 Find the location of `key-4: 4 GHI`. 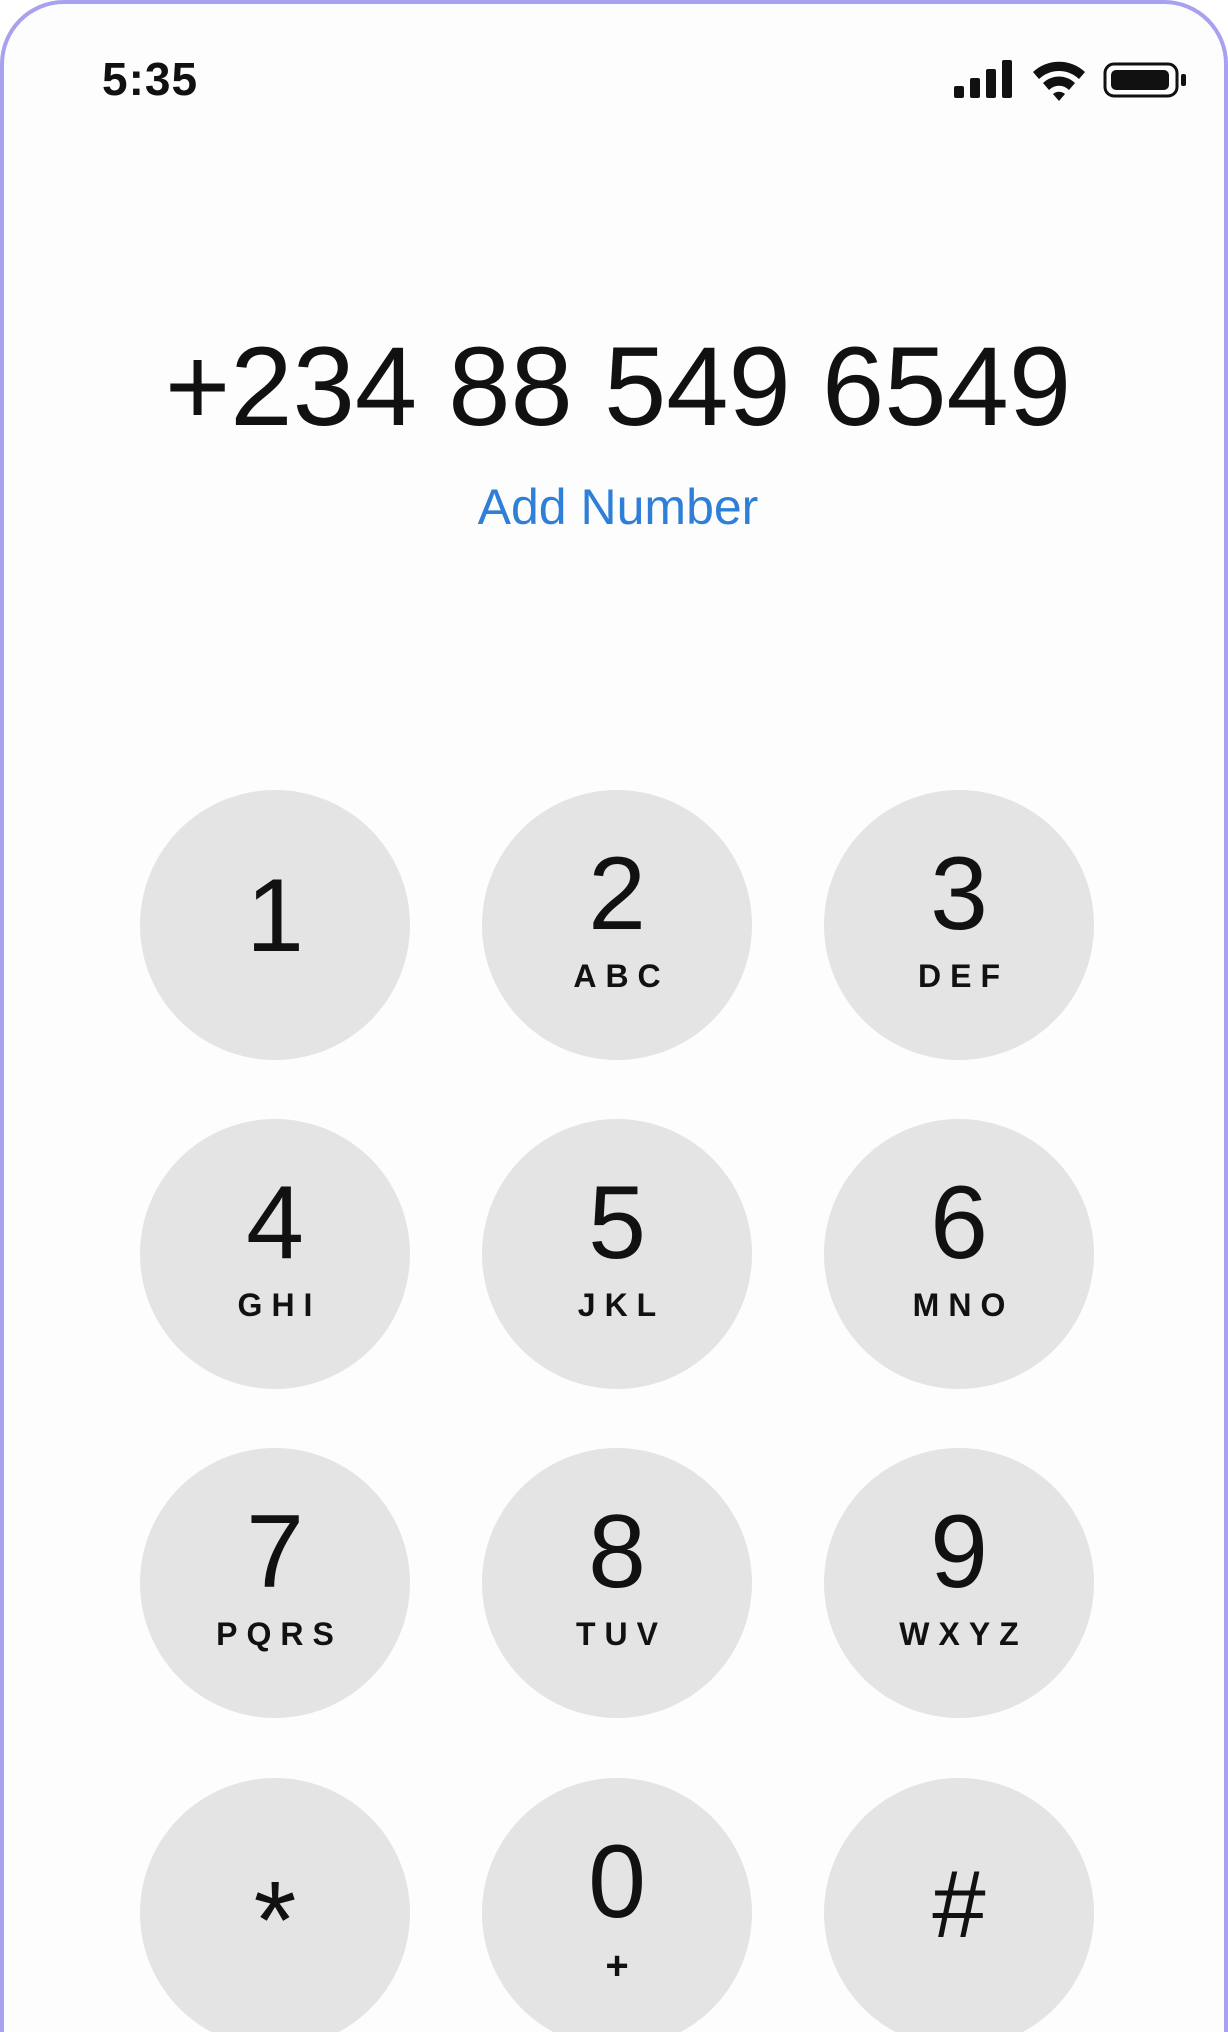

key-4: 4 GHI is located at coordinates (275, 1254).